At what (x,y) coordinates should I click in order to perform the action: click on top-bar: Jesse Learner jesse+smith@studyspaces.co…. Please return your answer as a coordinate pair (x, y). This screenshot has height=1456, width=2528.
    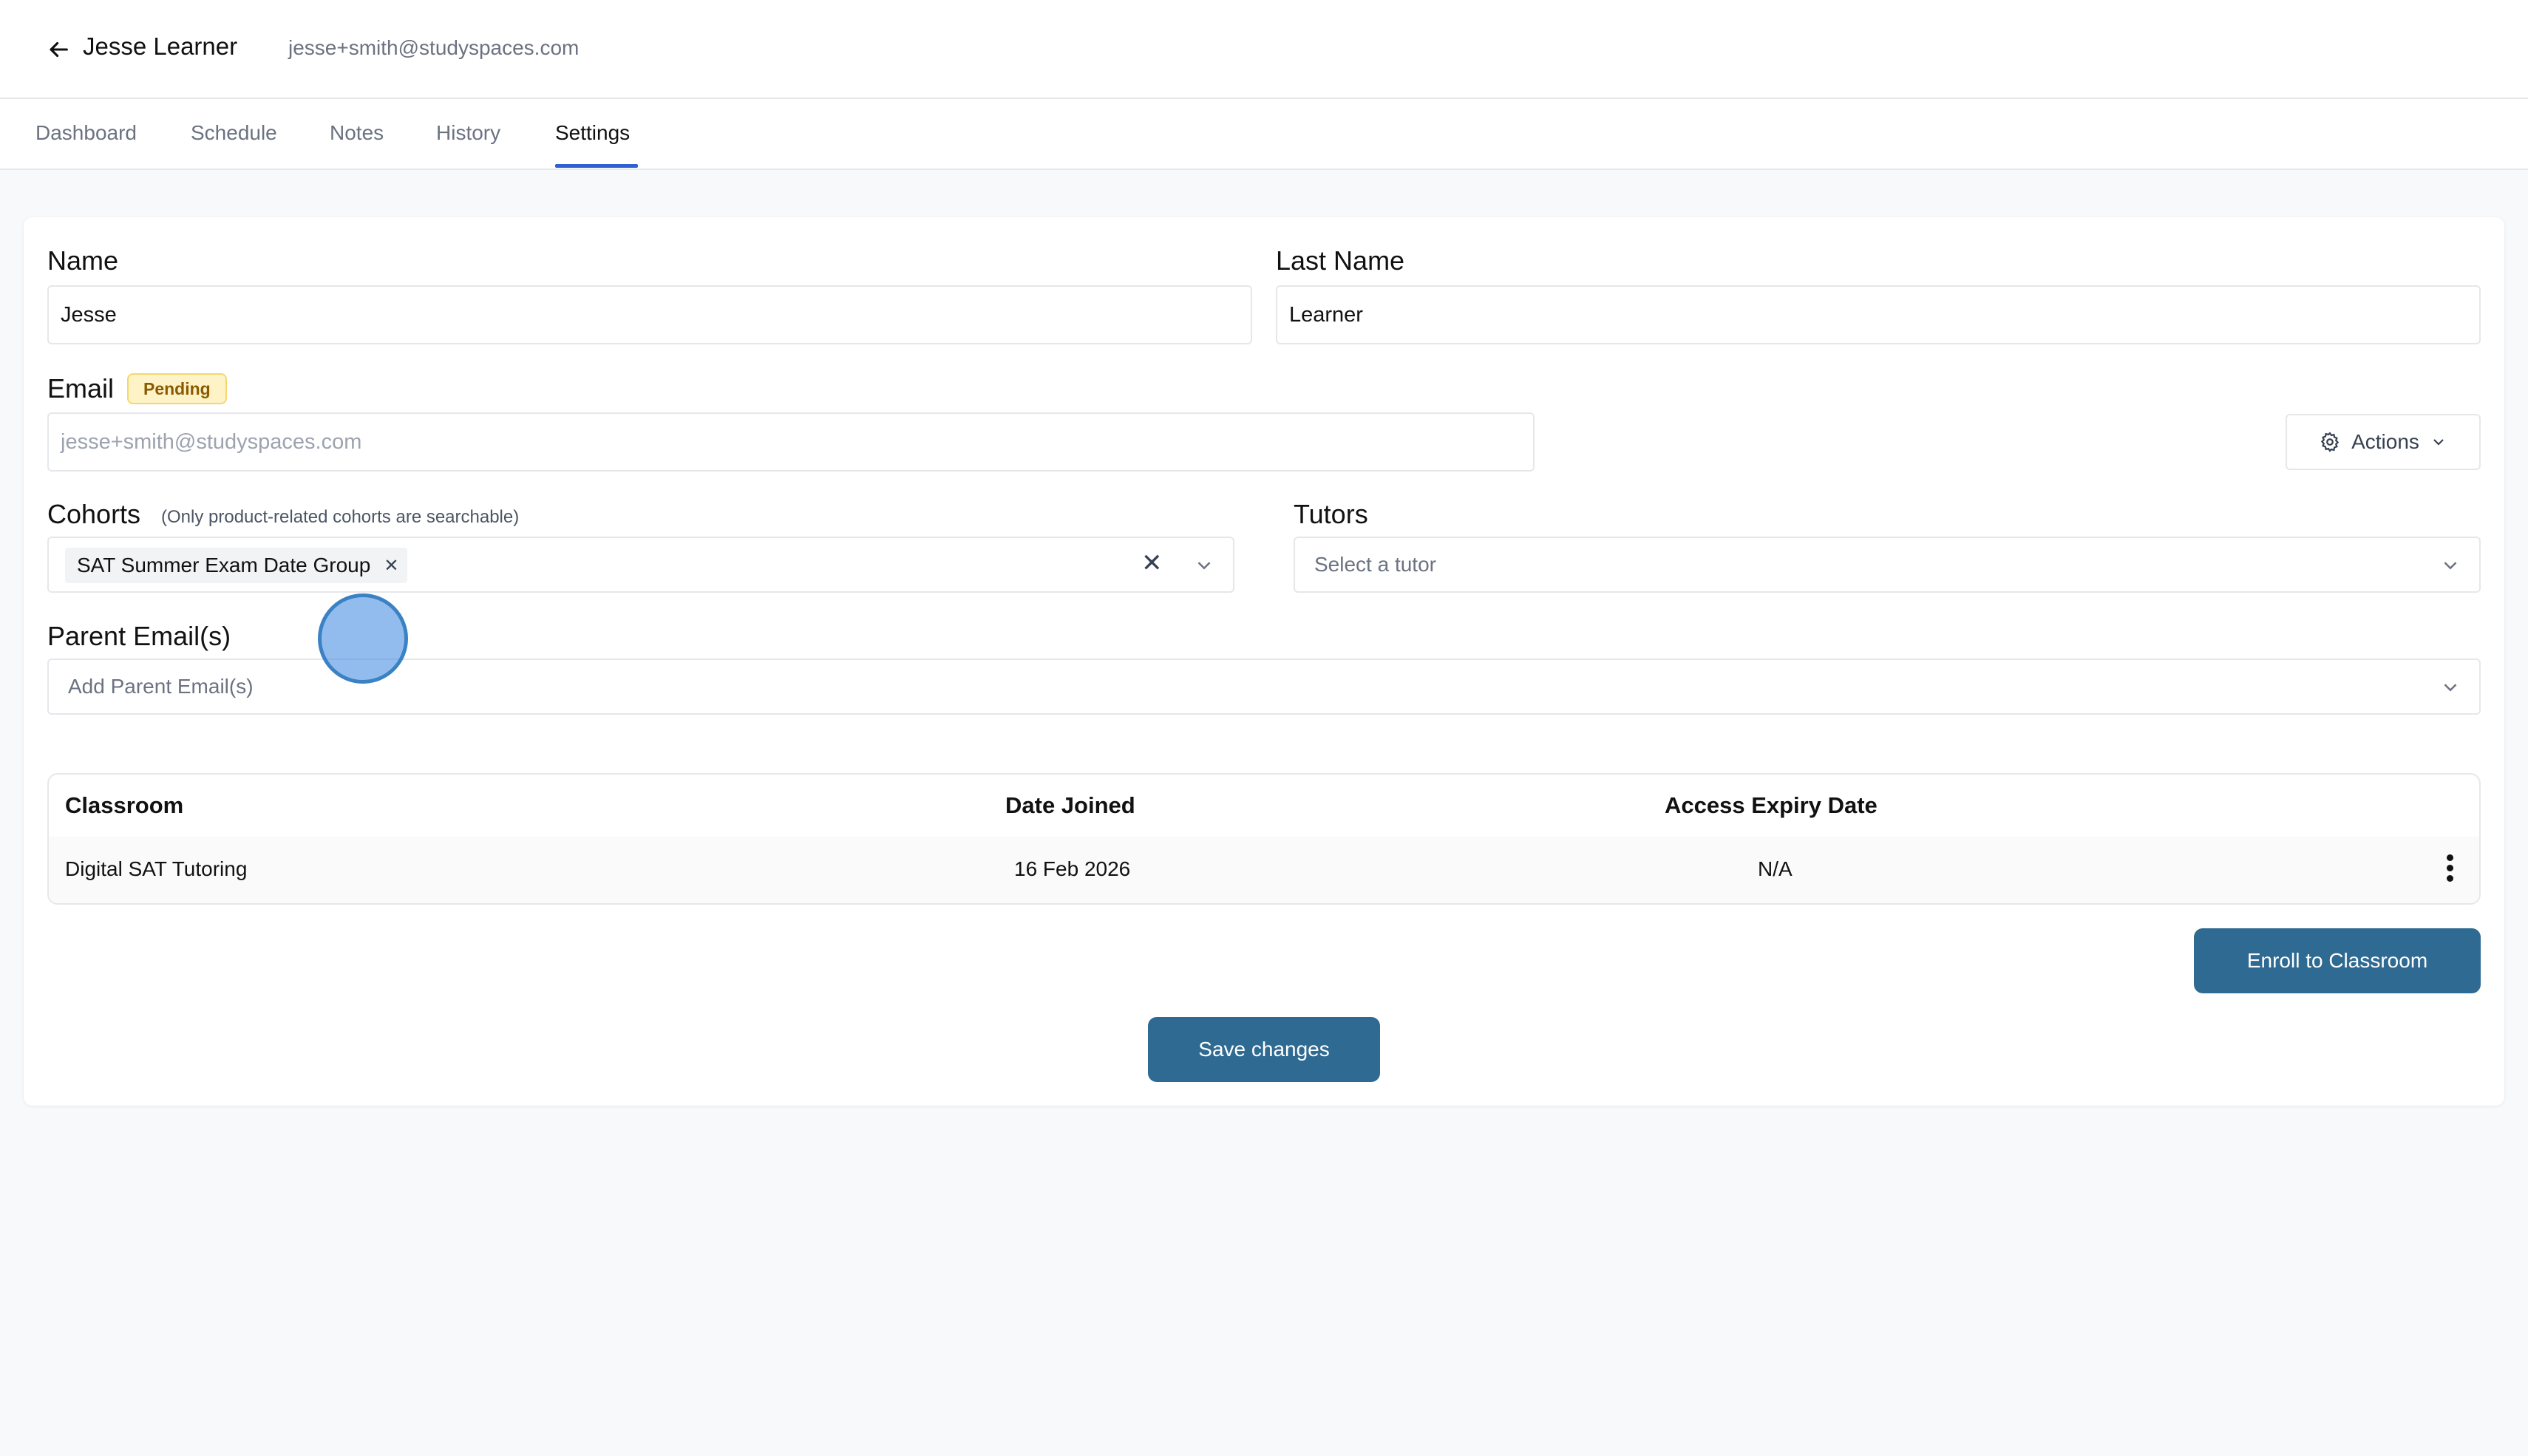
    Looking at the image, I should click on (1264, 49).